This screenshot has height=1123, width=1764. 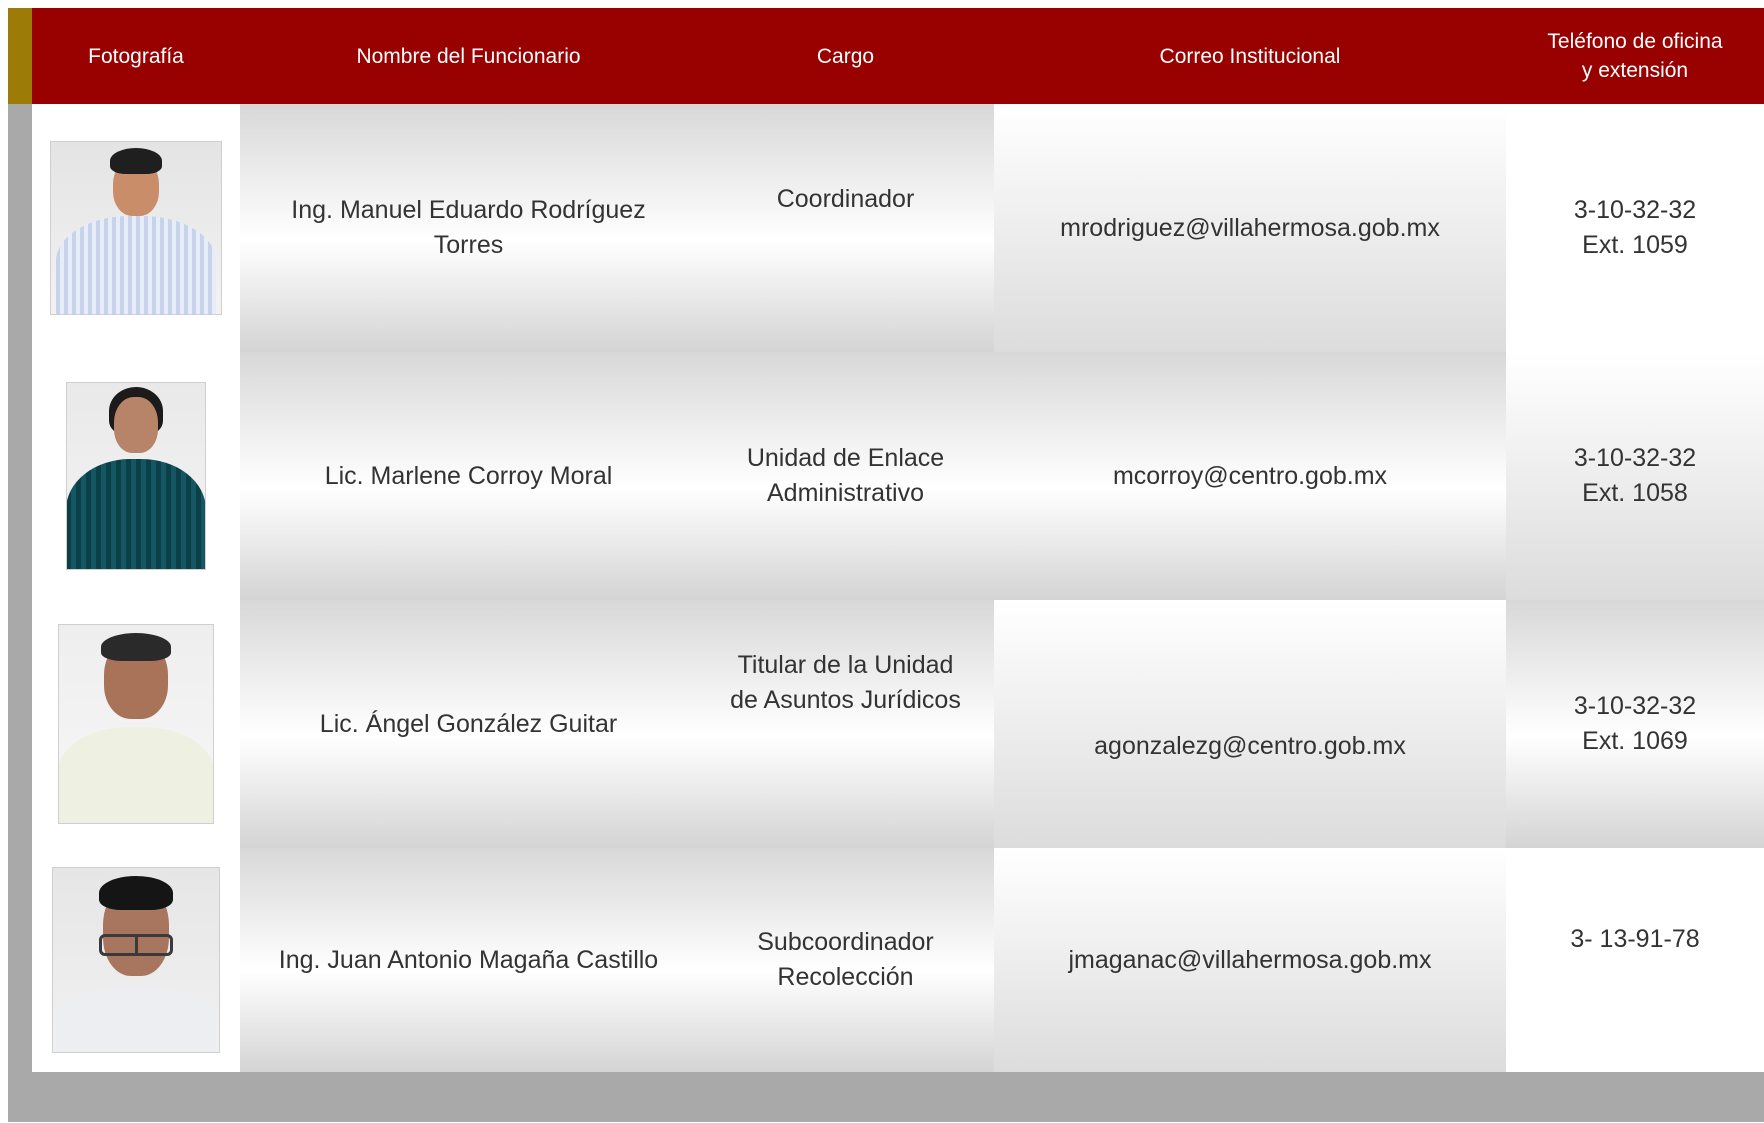 What do you see at coordinates (468, 476) in the screenshot?
I see `official-name: Lic. Marlene Corroy Moral` at bounding box center [468, 476].